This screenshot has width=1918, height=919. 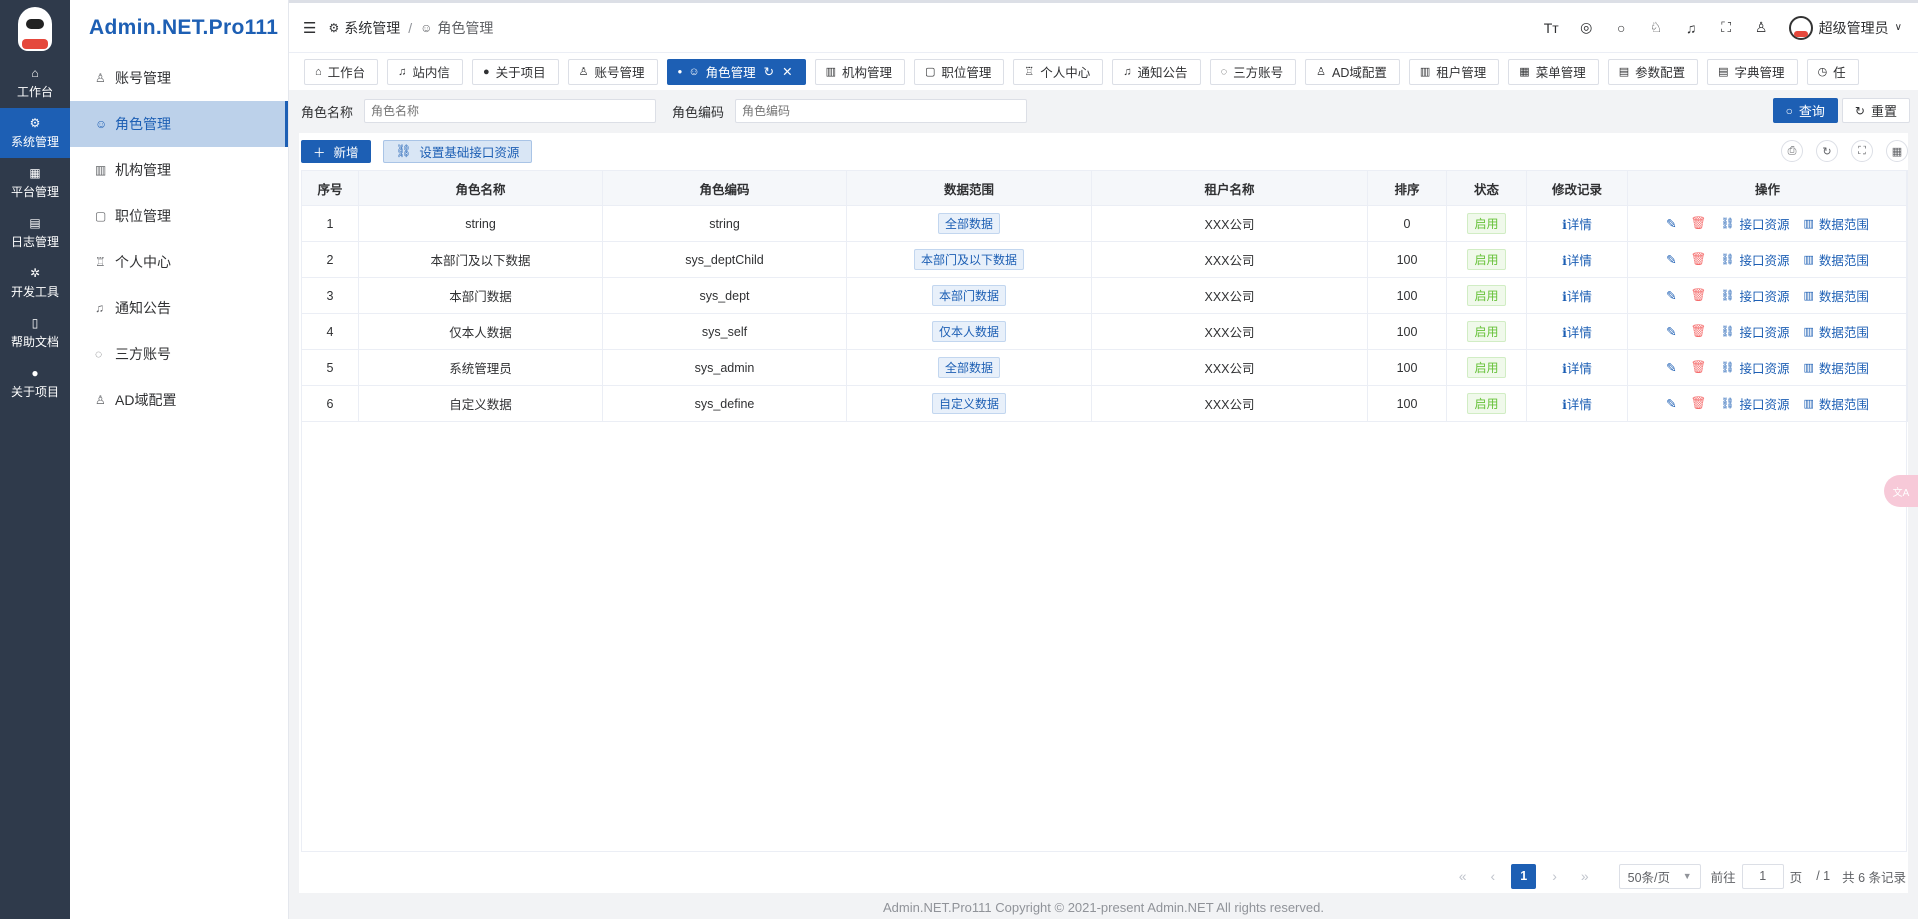 I want to click on tab-label: 职位管理, so click(x=966, y=73).